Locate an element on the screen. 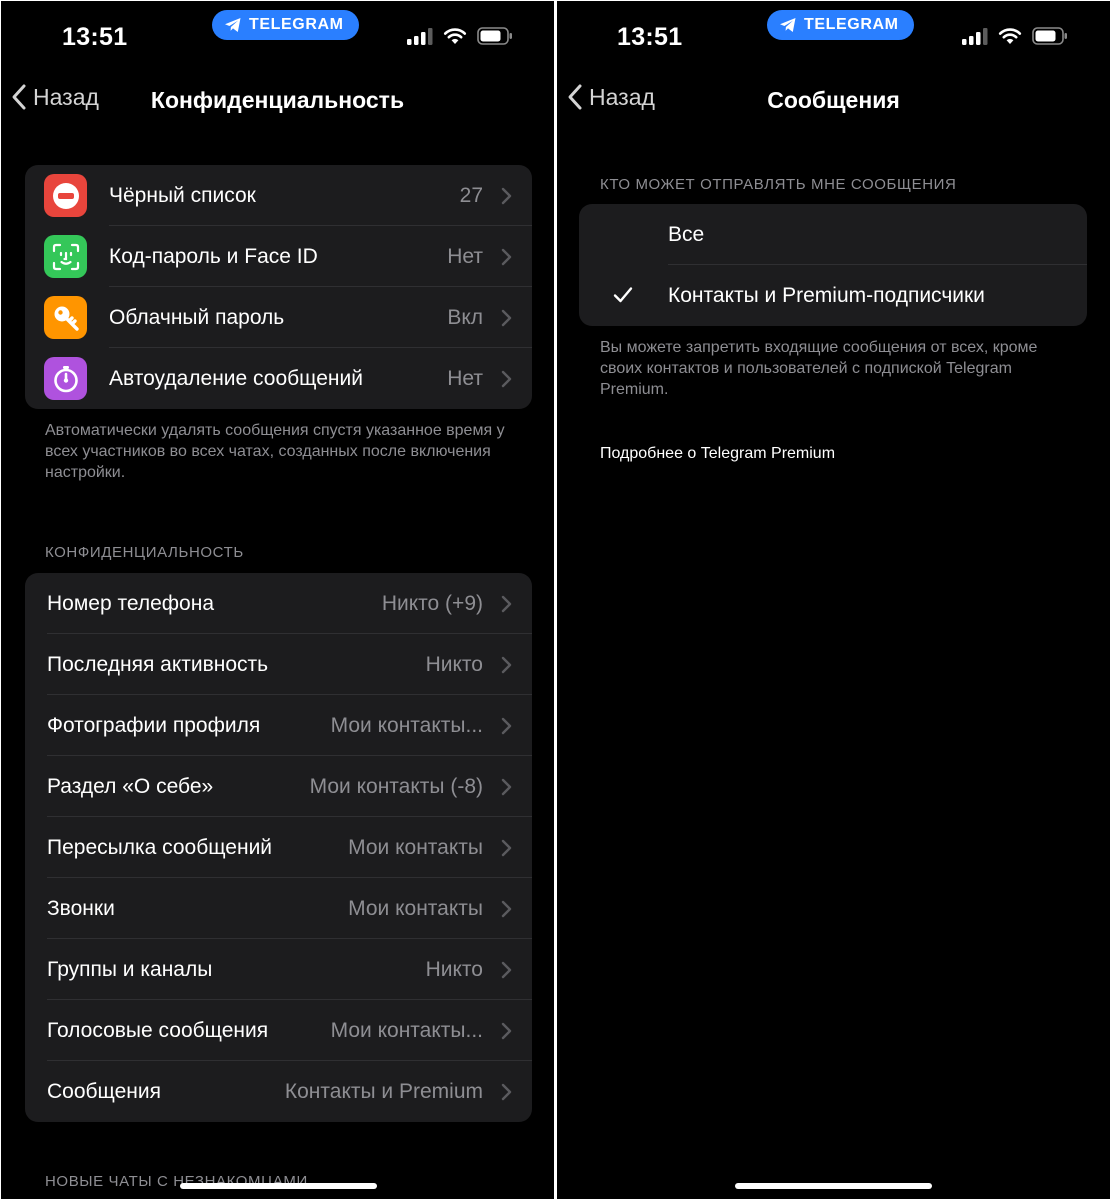  list-item-last-seen: Последняя активность Никто is located at coordinates (278, 664).